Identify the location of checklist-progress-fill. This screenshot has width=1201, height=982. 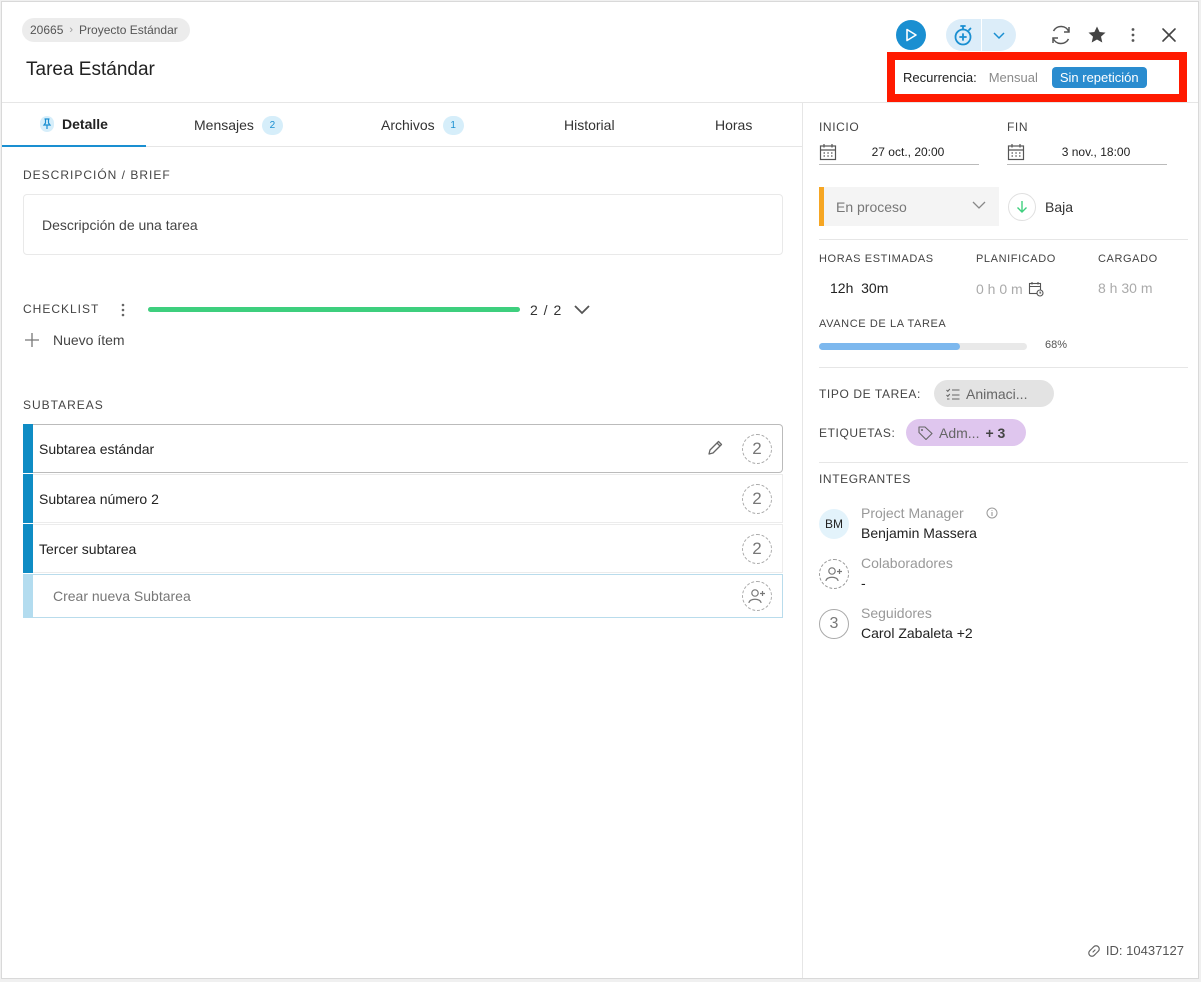
(334, 309).